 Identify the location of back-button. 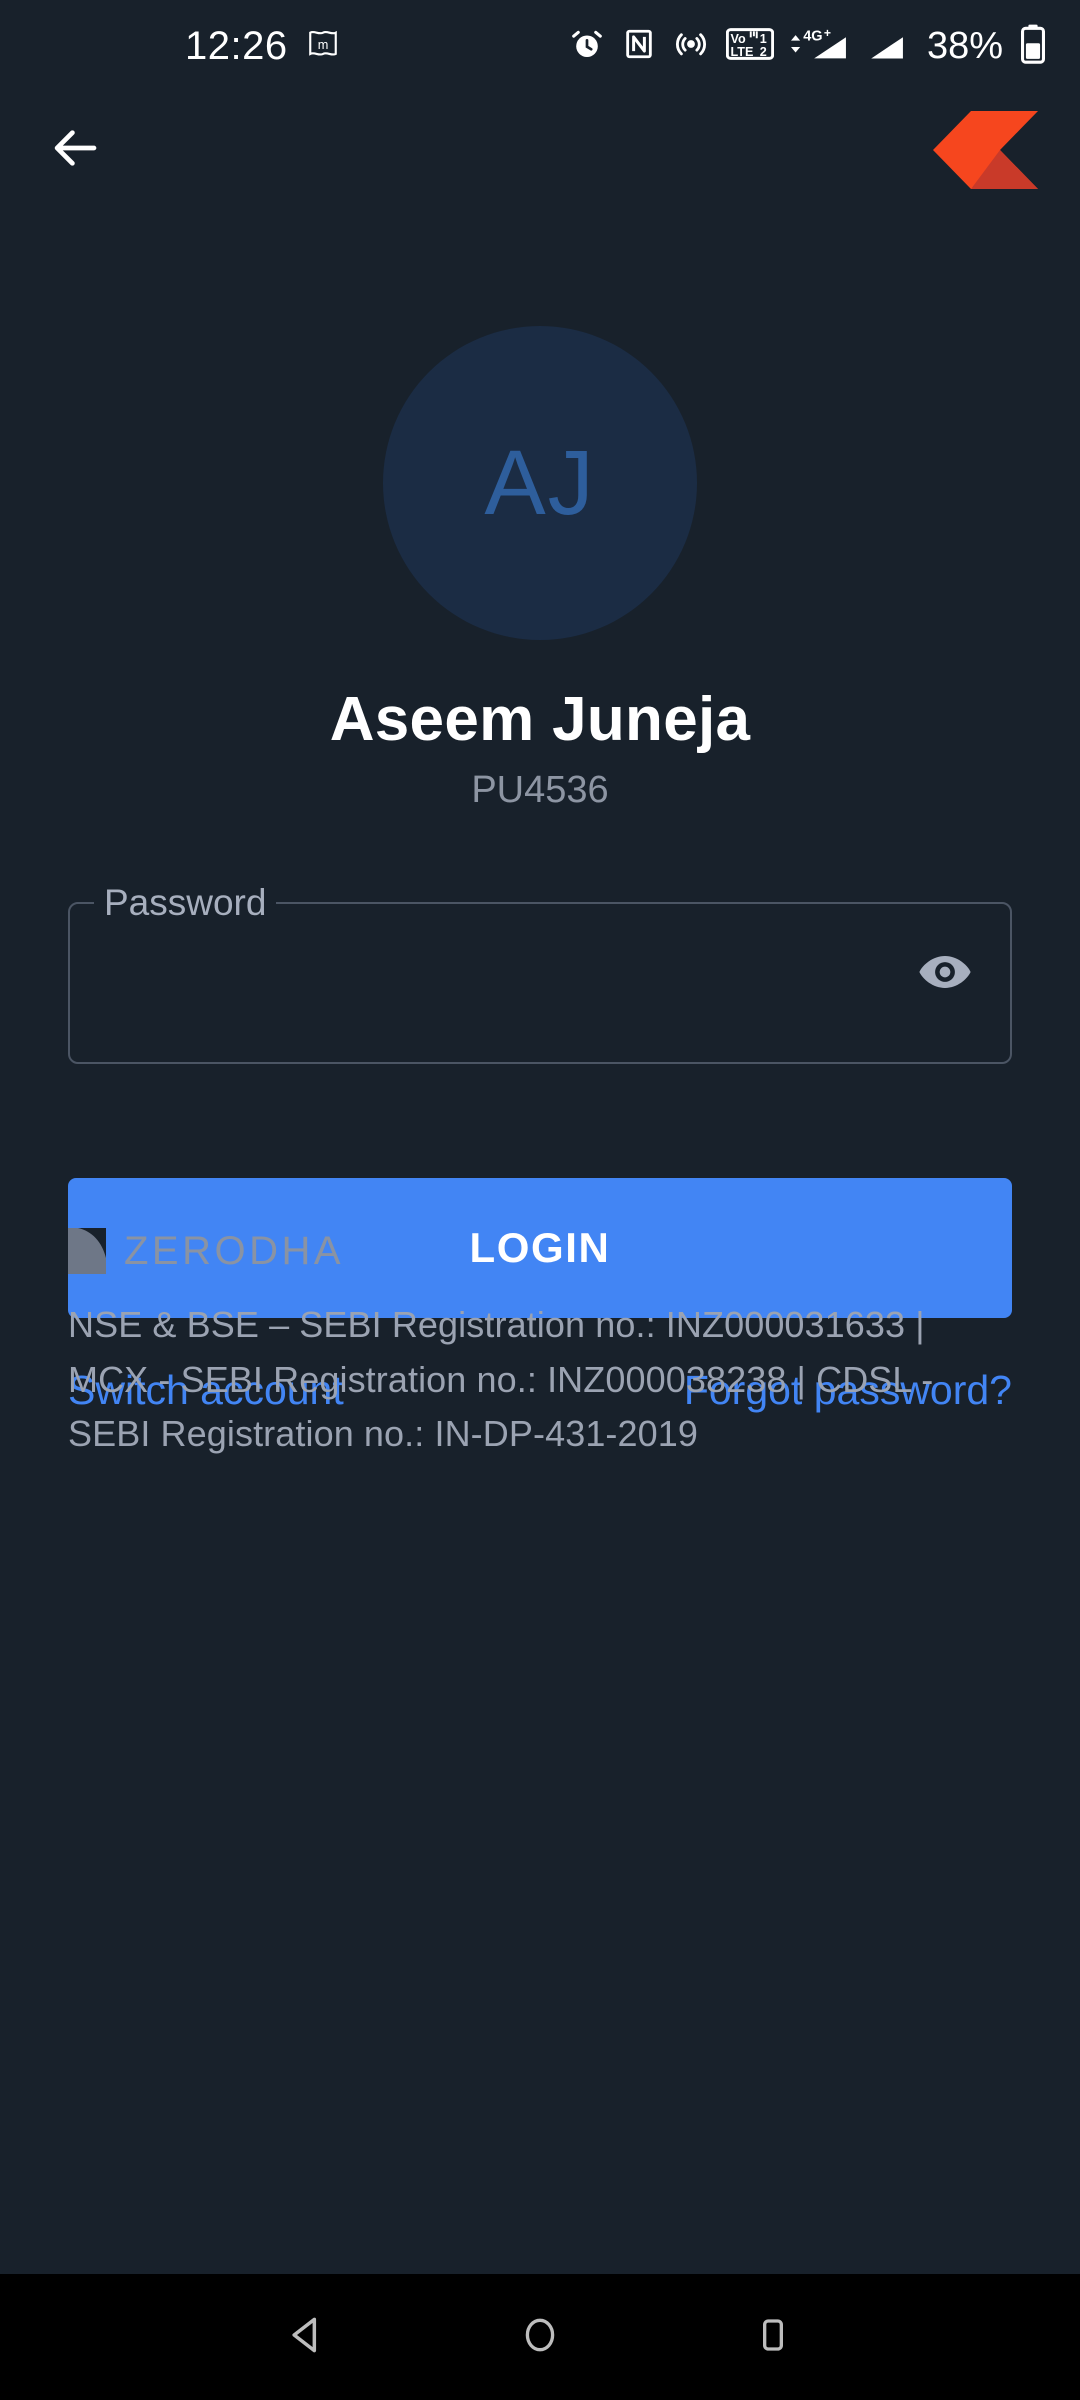
(76, 150).